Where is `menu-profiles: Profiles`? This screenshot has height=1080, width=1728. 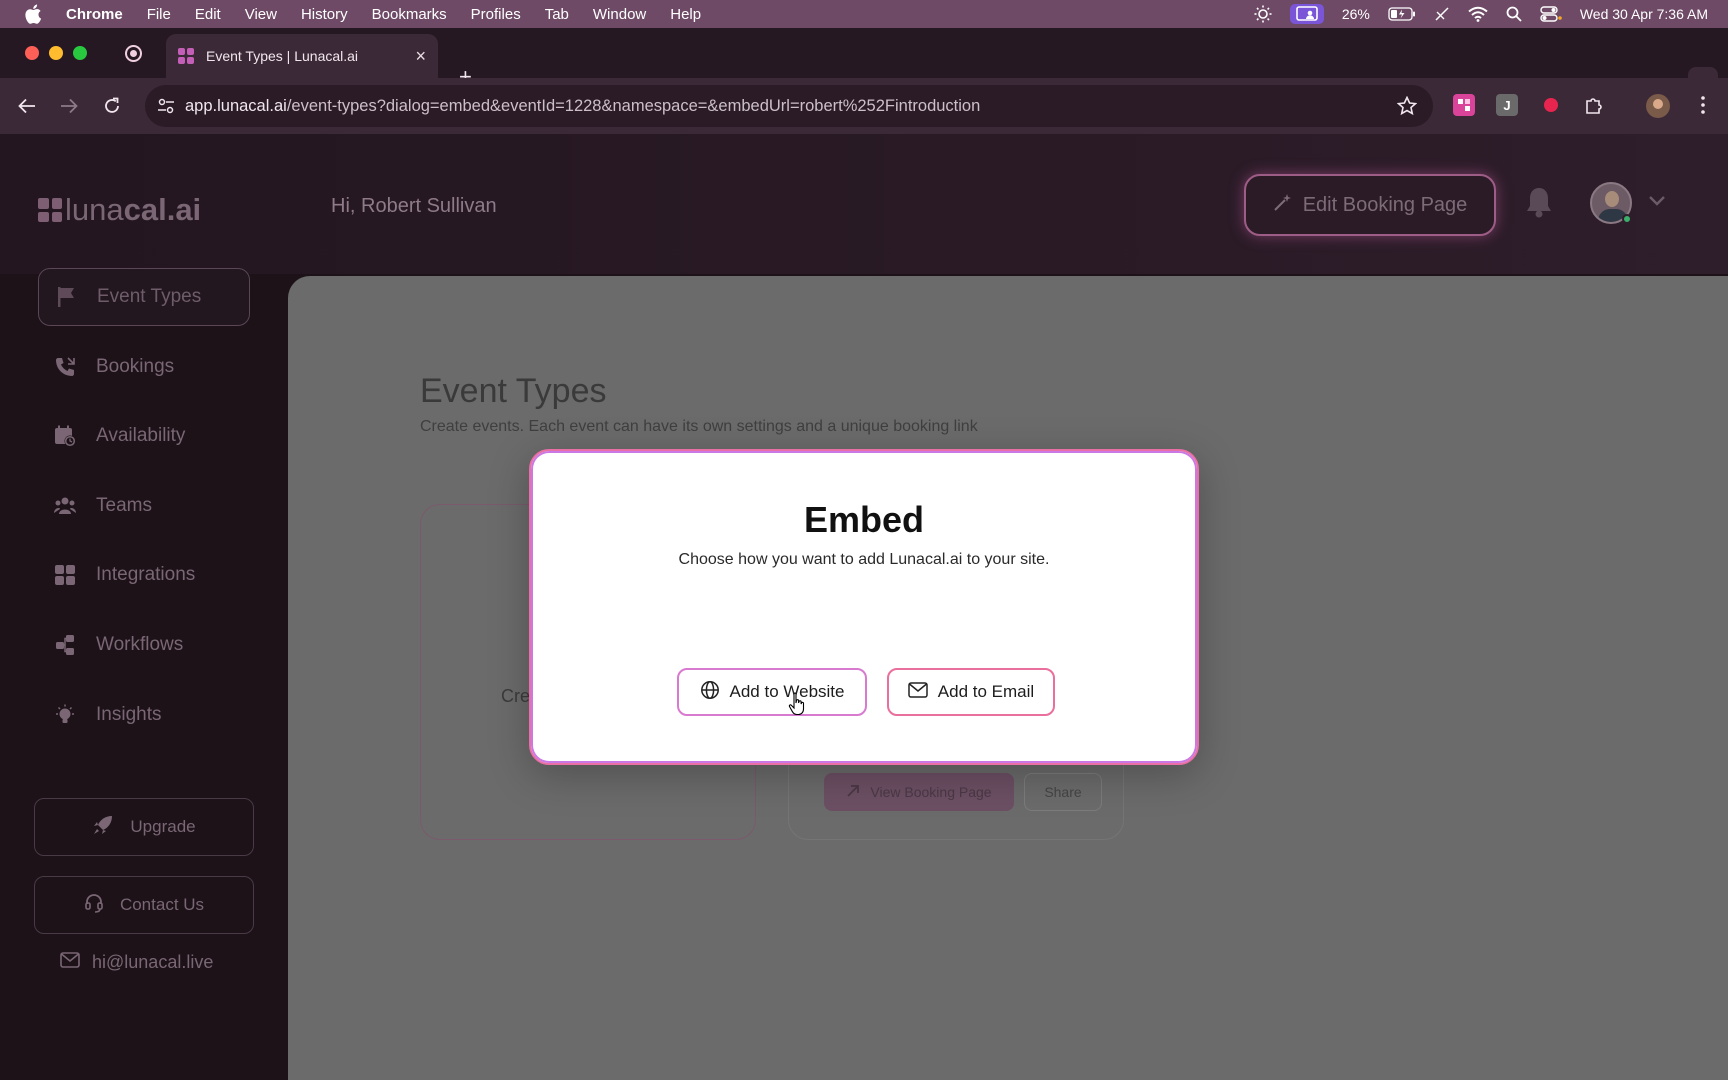
menu-profiles: Profiles is located at coordinates (496, 14).